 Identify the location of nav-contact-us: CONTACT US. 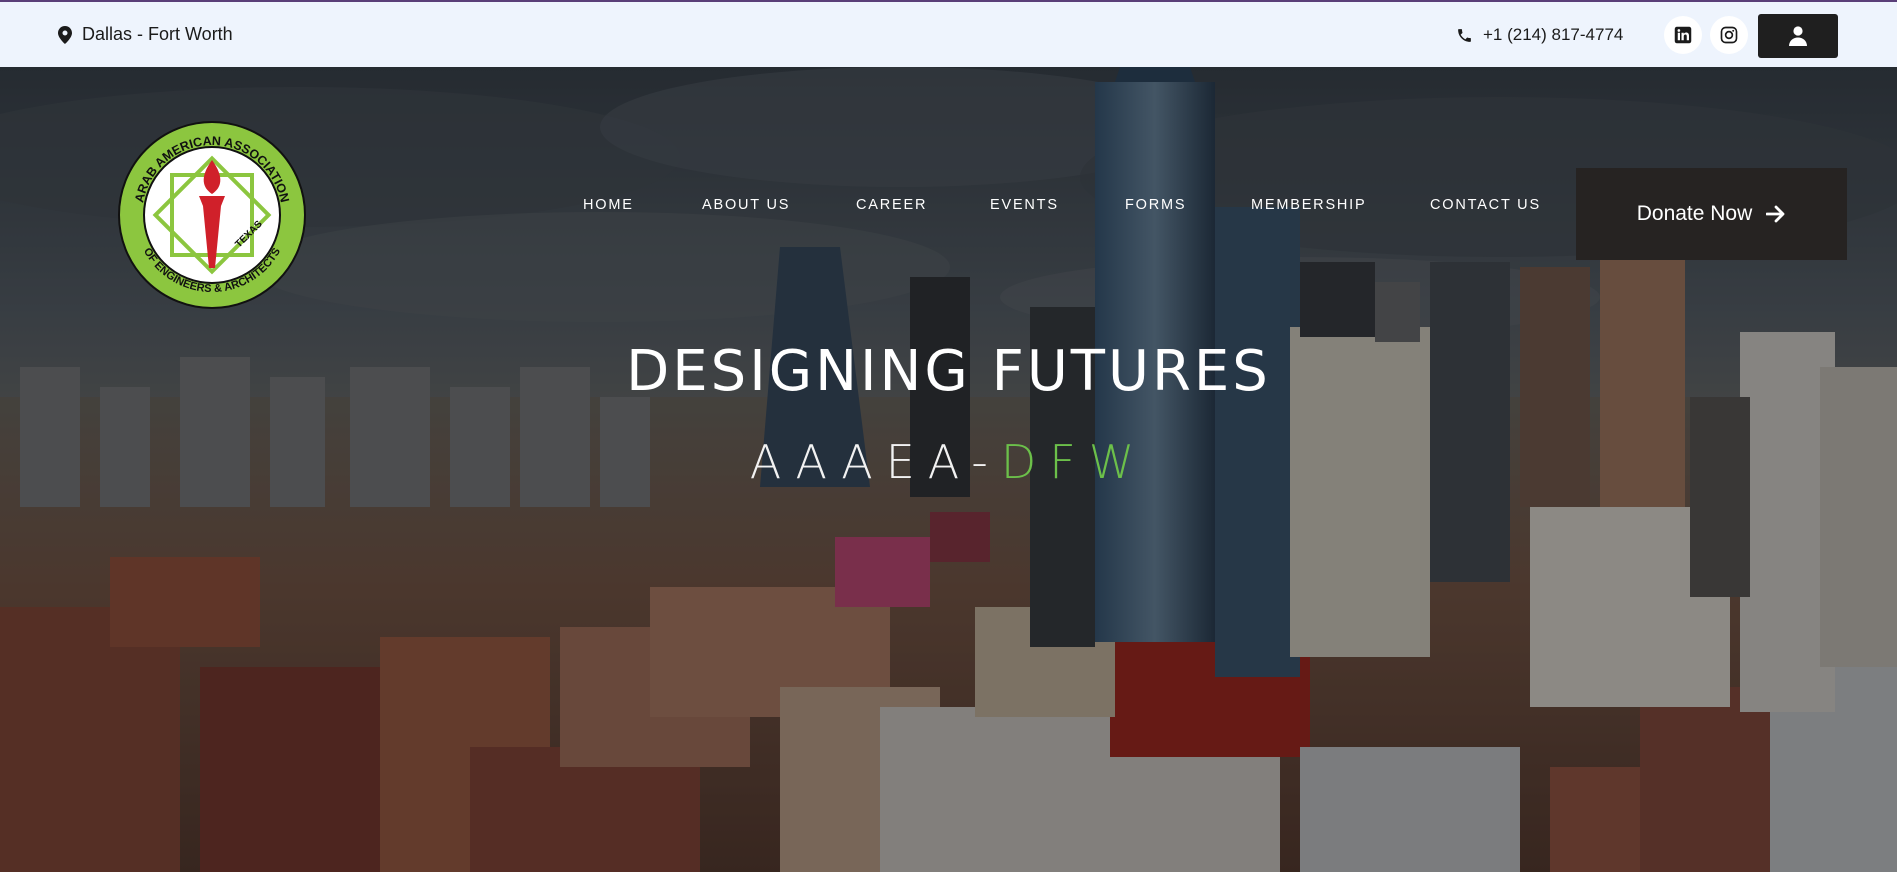
(1485, 205).